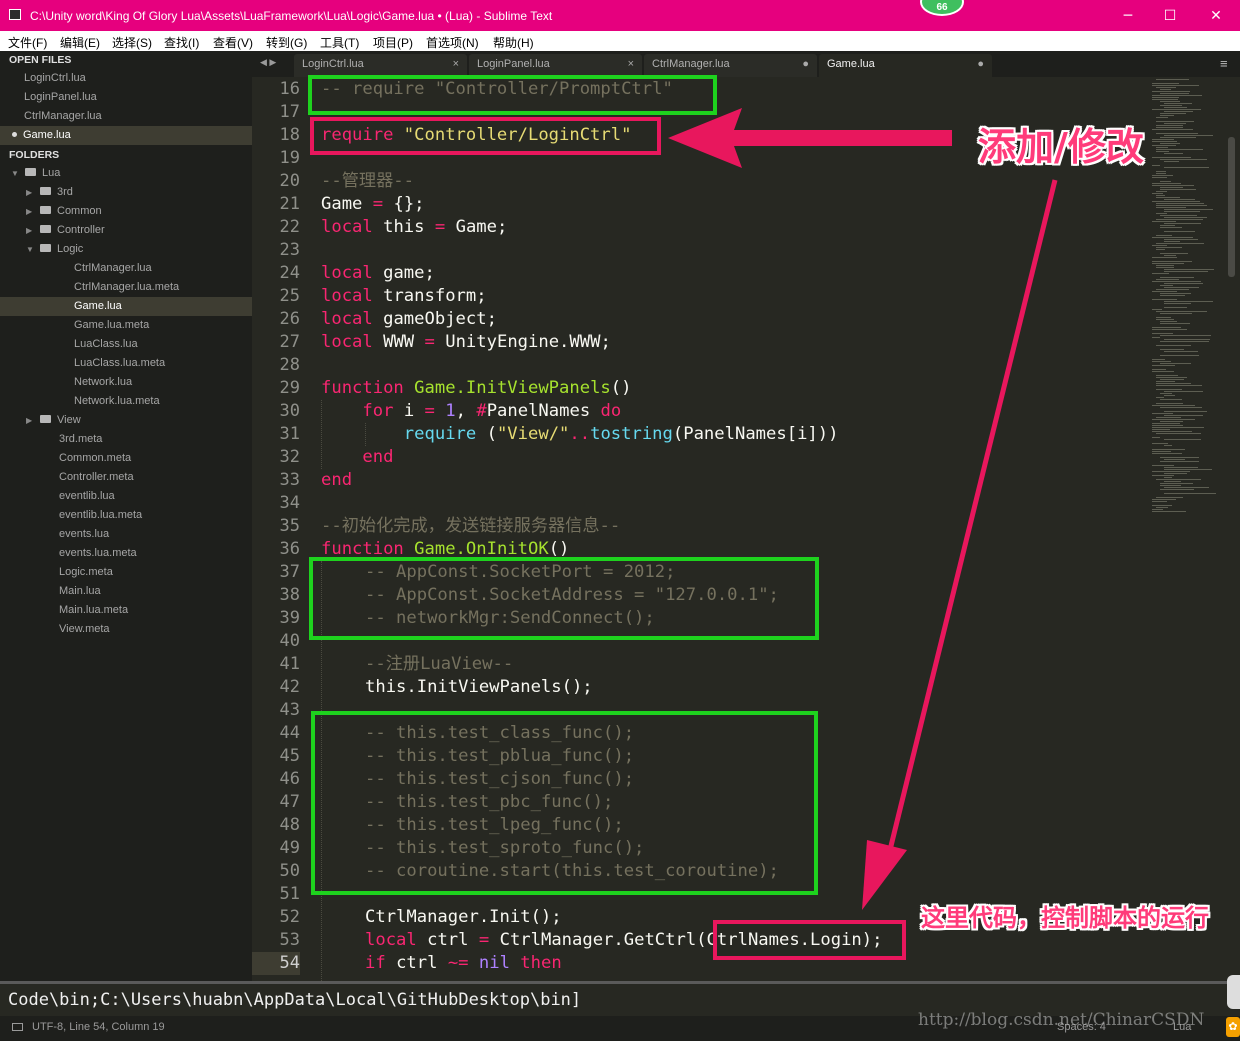 This screenshot has height=1041, width=1240. I want to click on arrow-to-getctrl, so click(960, 544).